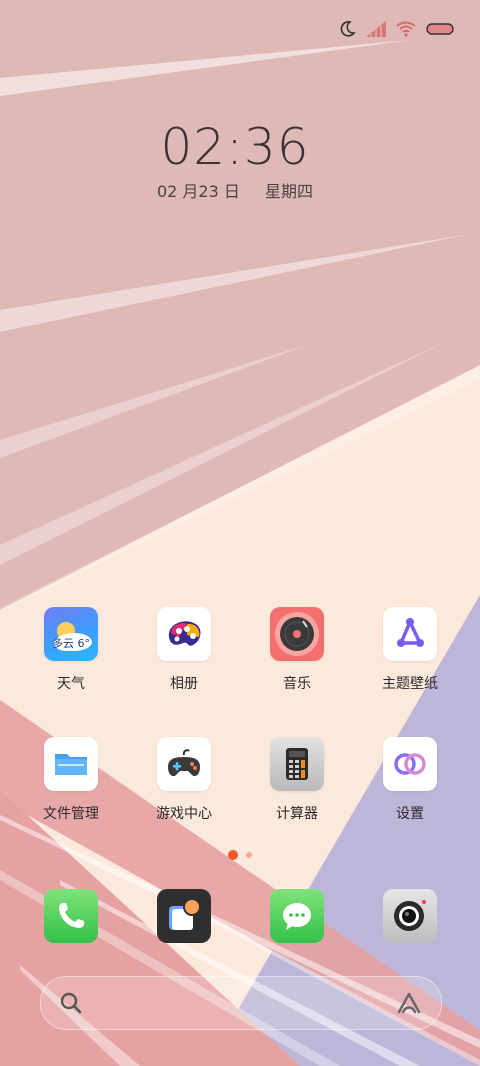  I want to click on game-center-icon, so click(184, 764).